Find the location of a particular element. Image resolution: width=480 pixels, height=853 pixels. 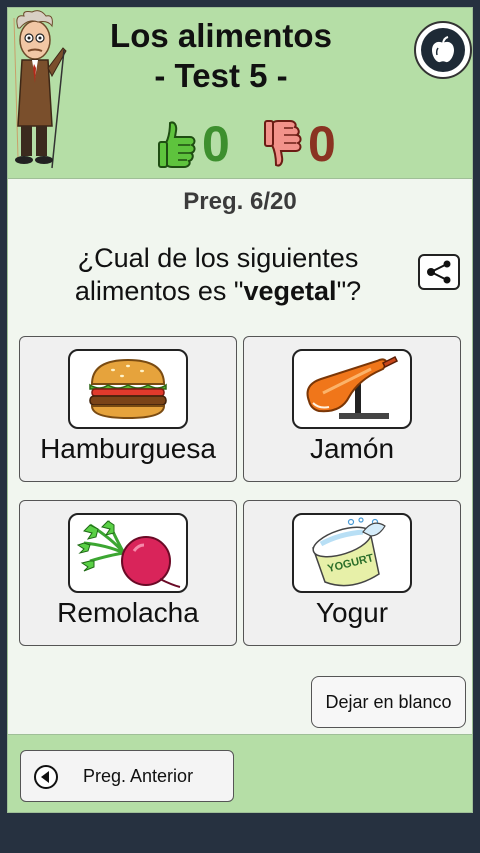

option-remolacha: Remolacha is located at coordinates (128, 573).